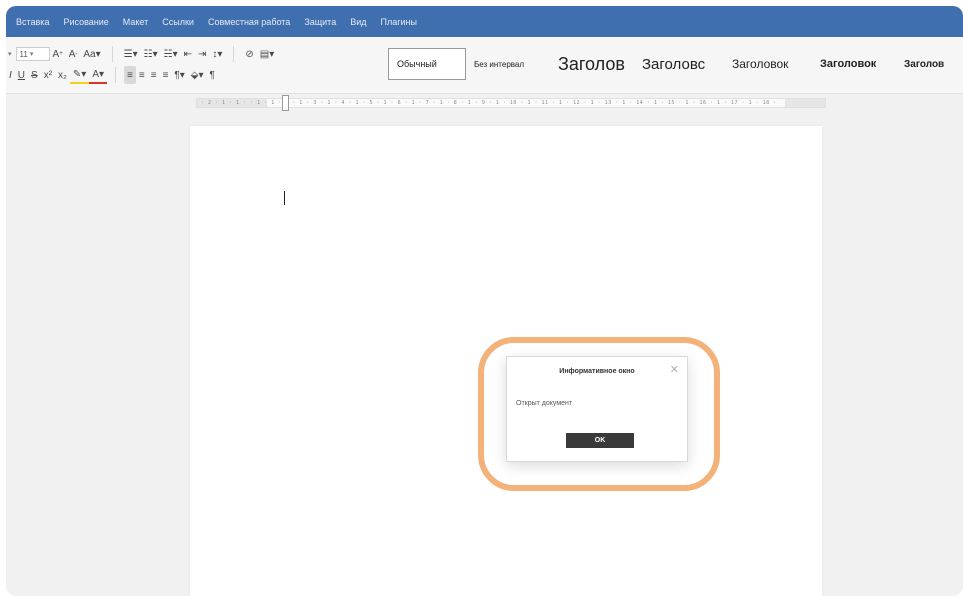 The height and width of the screenshot is (598, 963). Describe the element at coordinates (358, 22) in the screenshot. I see `menu-view: Вид` at that location.